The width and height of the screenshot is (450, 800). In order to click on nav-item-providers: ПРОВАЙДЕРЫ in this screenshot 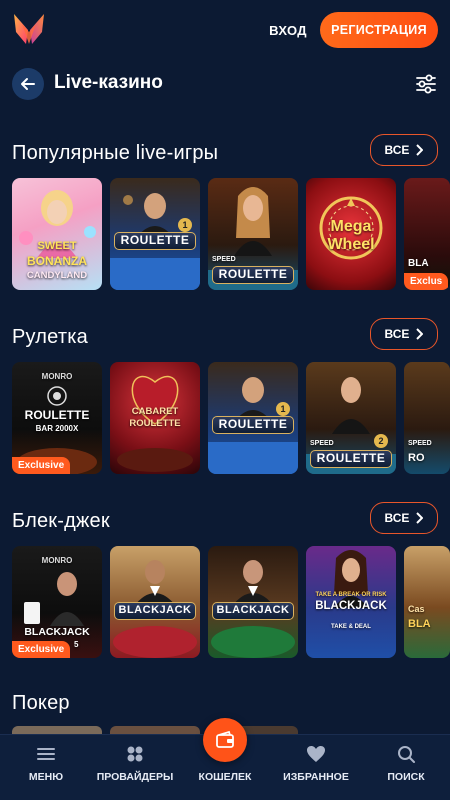, I will do `click(135, 769)`.